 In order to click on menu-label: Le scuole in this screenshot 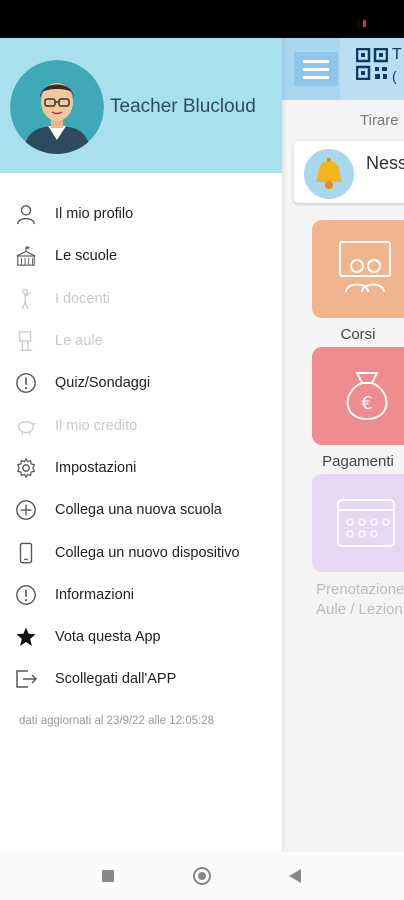, I will do `click(86, 256)`.